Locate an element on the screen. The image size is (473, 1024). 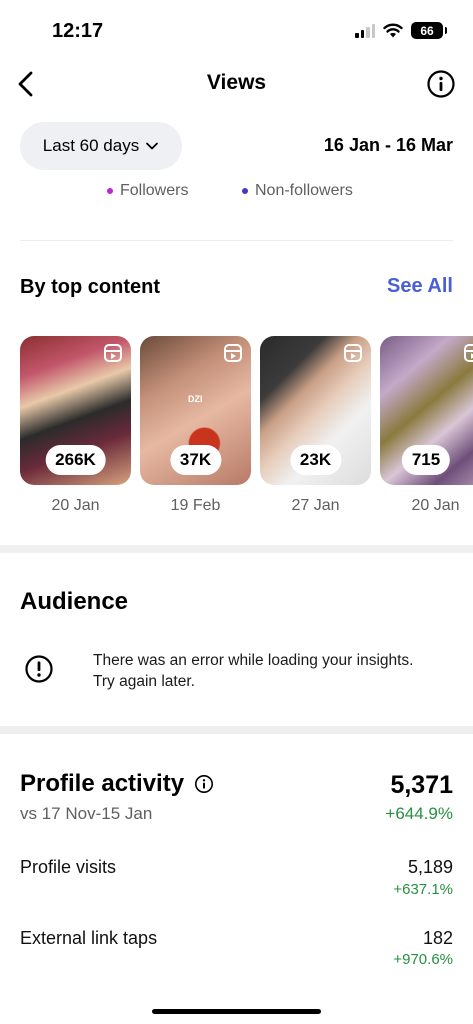
metric-label-external-link-taps: External link taps is located at coordinates (89, 938).